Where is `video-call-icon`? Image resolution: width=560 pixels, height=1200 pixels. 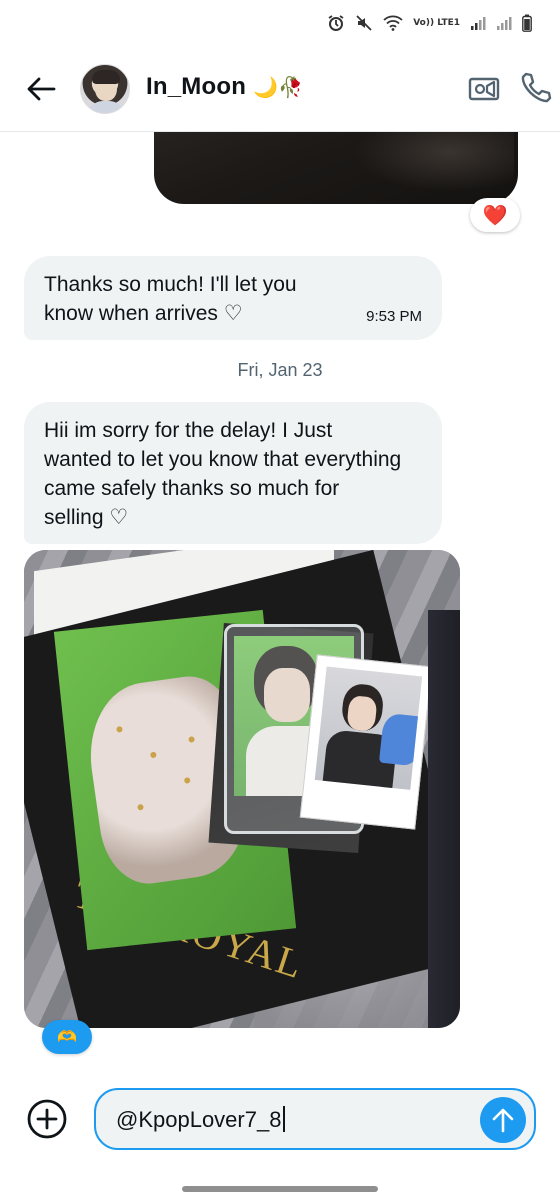
video-call-icon is located at coordinates (484, 89).